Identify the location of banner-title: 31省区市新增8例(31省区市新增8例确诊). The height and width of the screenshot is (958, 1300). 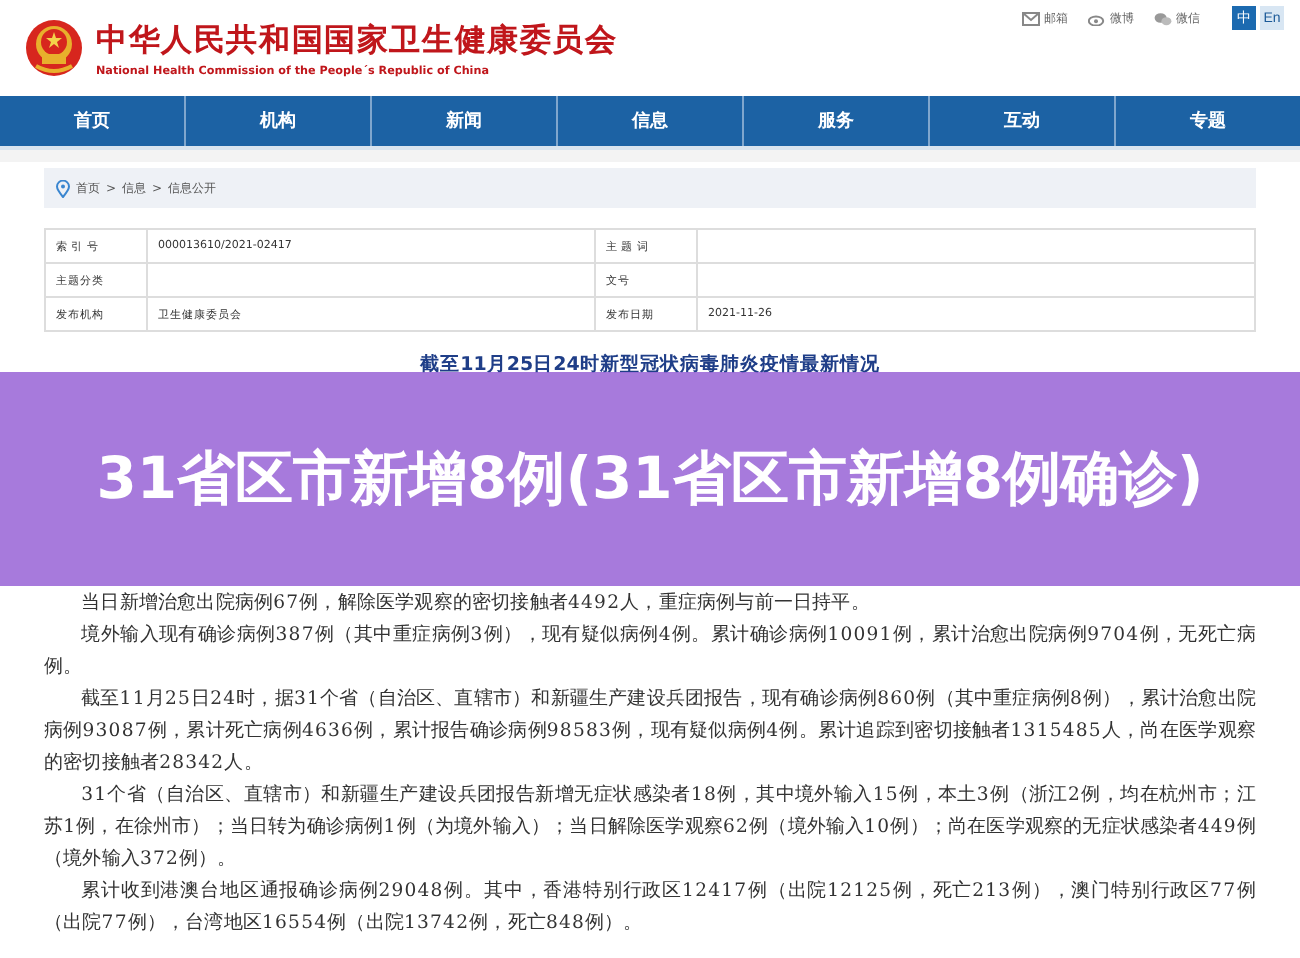
(650, 479).